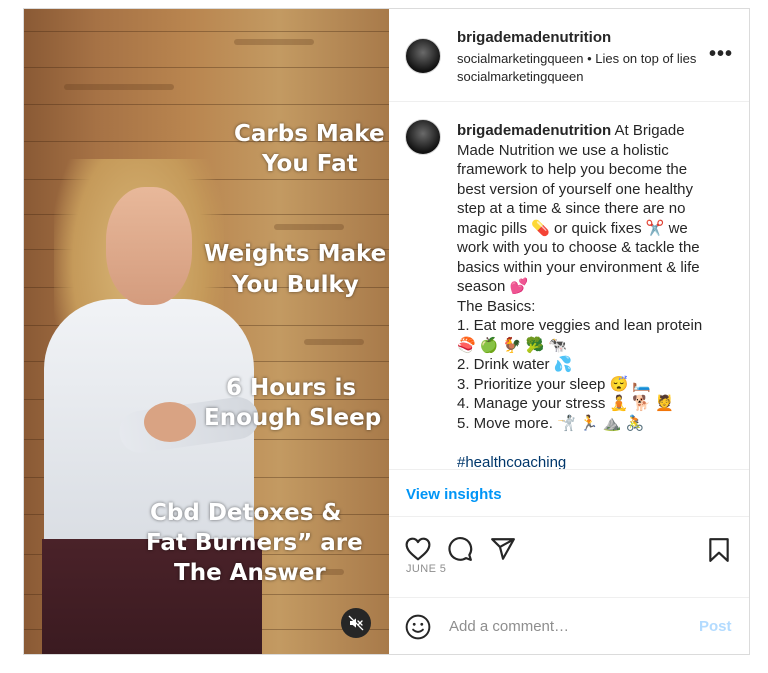  What do you see at coordinates (534, 130) in the screenshot?
I see `caption-username: brigademadenutrition` at bounding box center [534, 130].